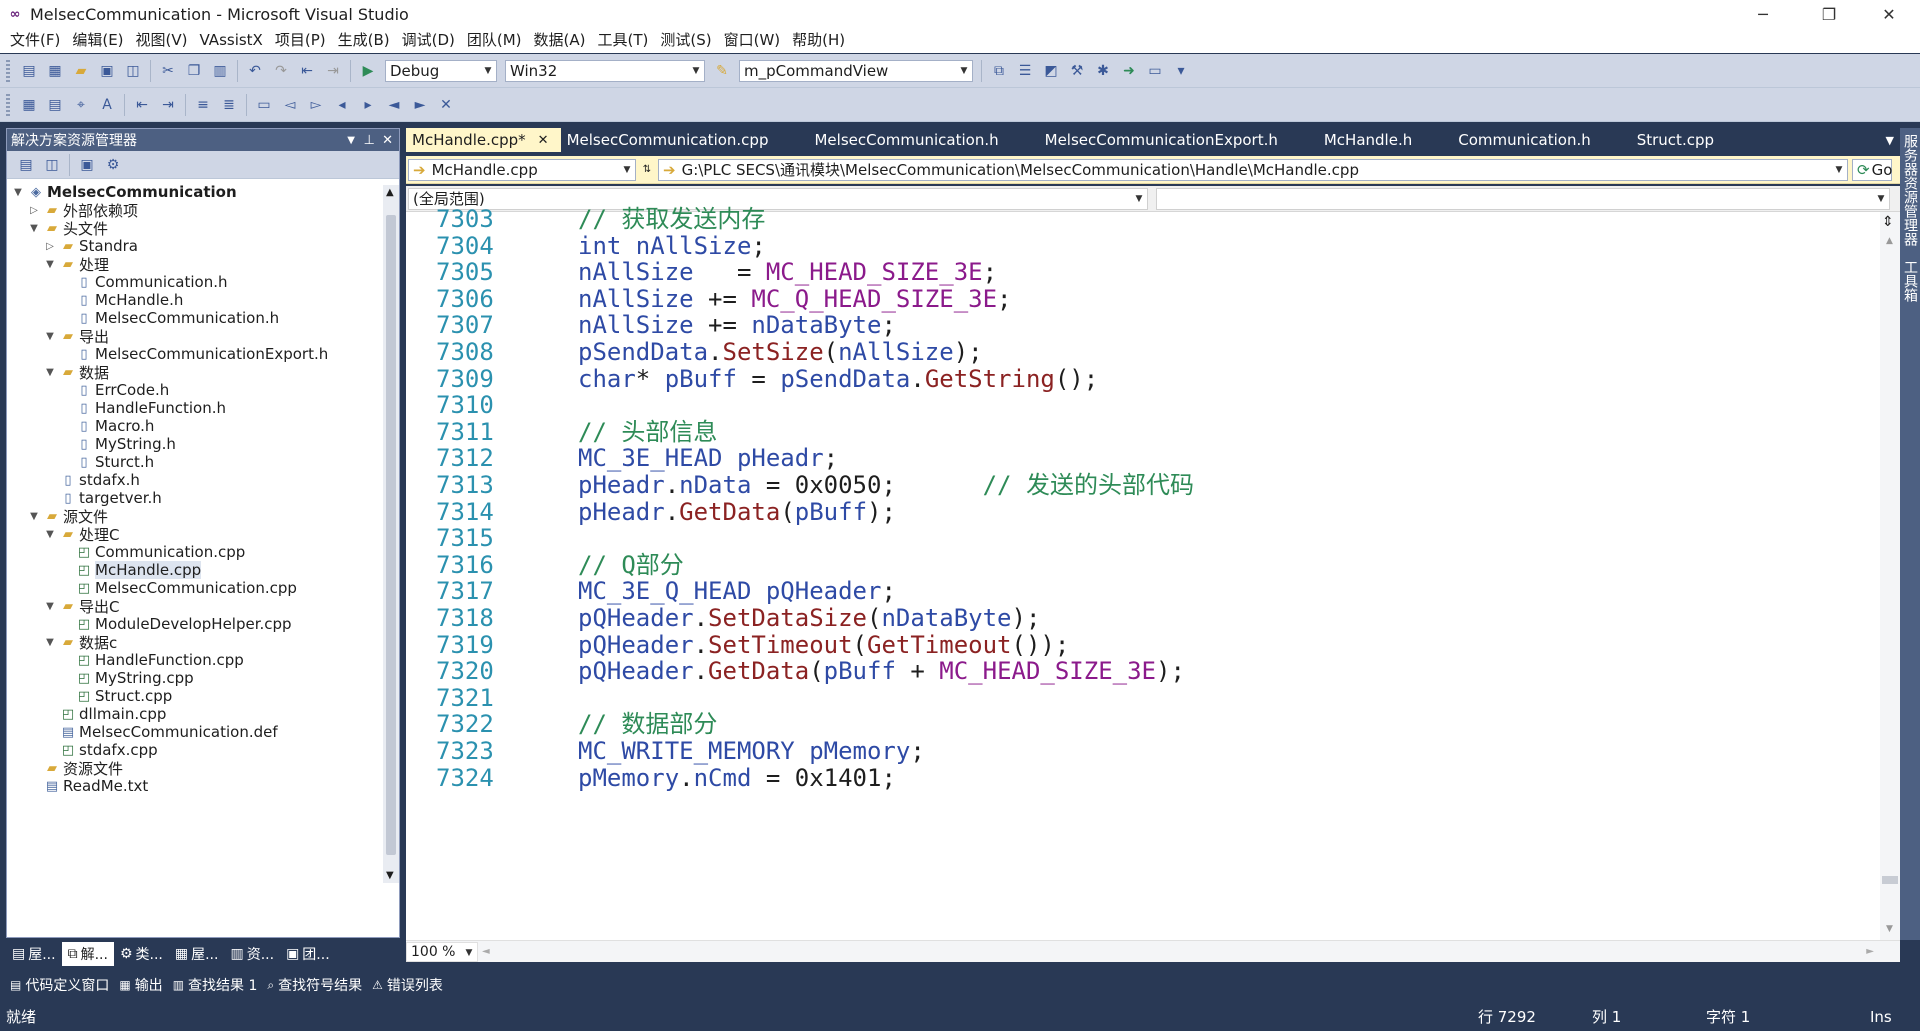 The height and width of the screenshot is (1031, 1920). What do you see at coordinates (560, 40) in the screenshot?
I see `menu-data: 数据(A)` at bounding box center [560, 40].